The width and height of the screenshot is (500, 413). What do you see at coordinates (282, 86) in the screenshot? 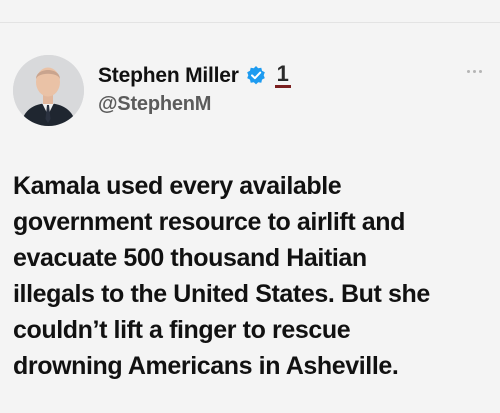
I see `affiliation-badge-base` at bounding box center [282, 86].